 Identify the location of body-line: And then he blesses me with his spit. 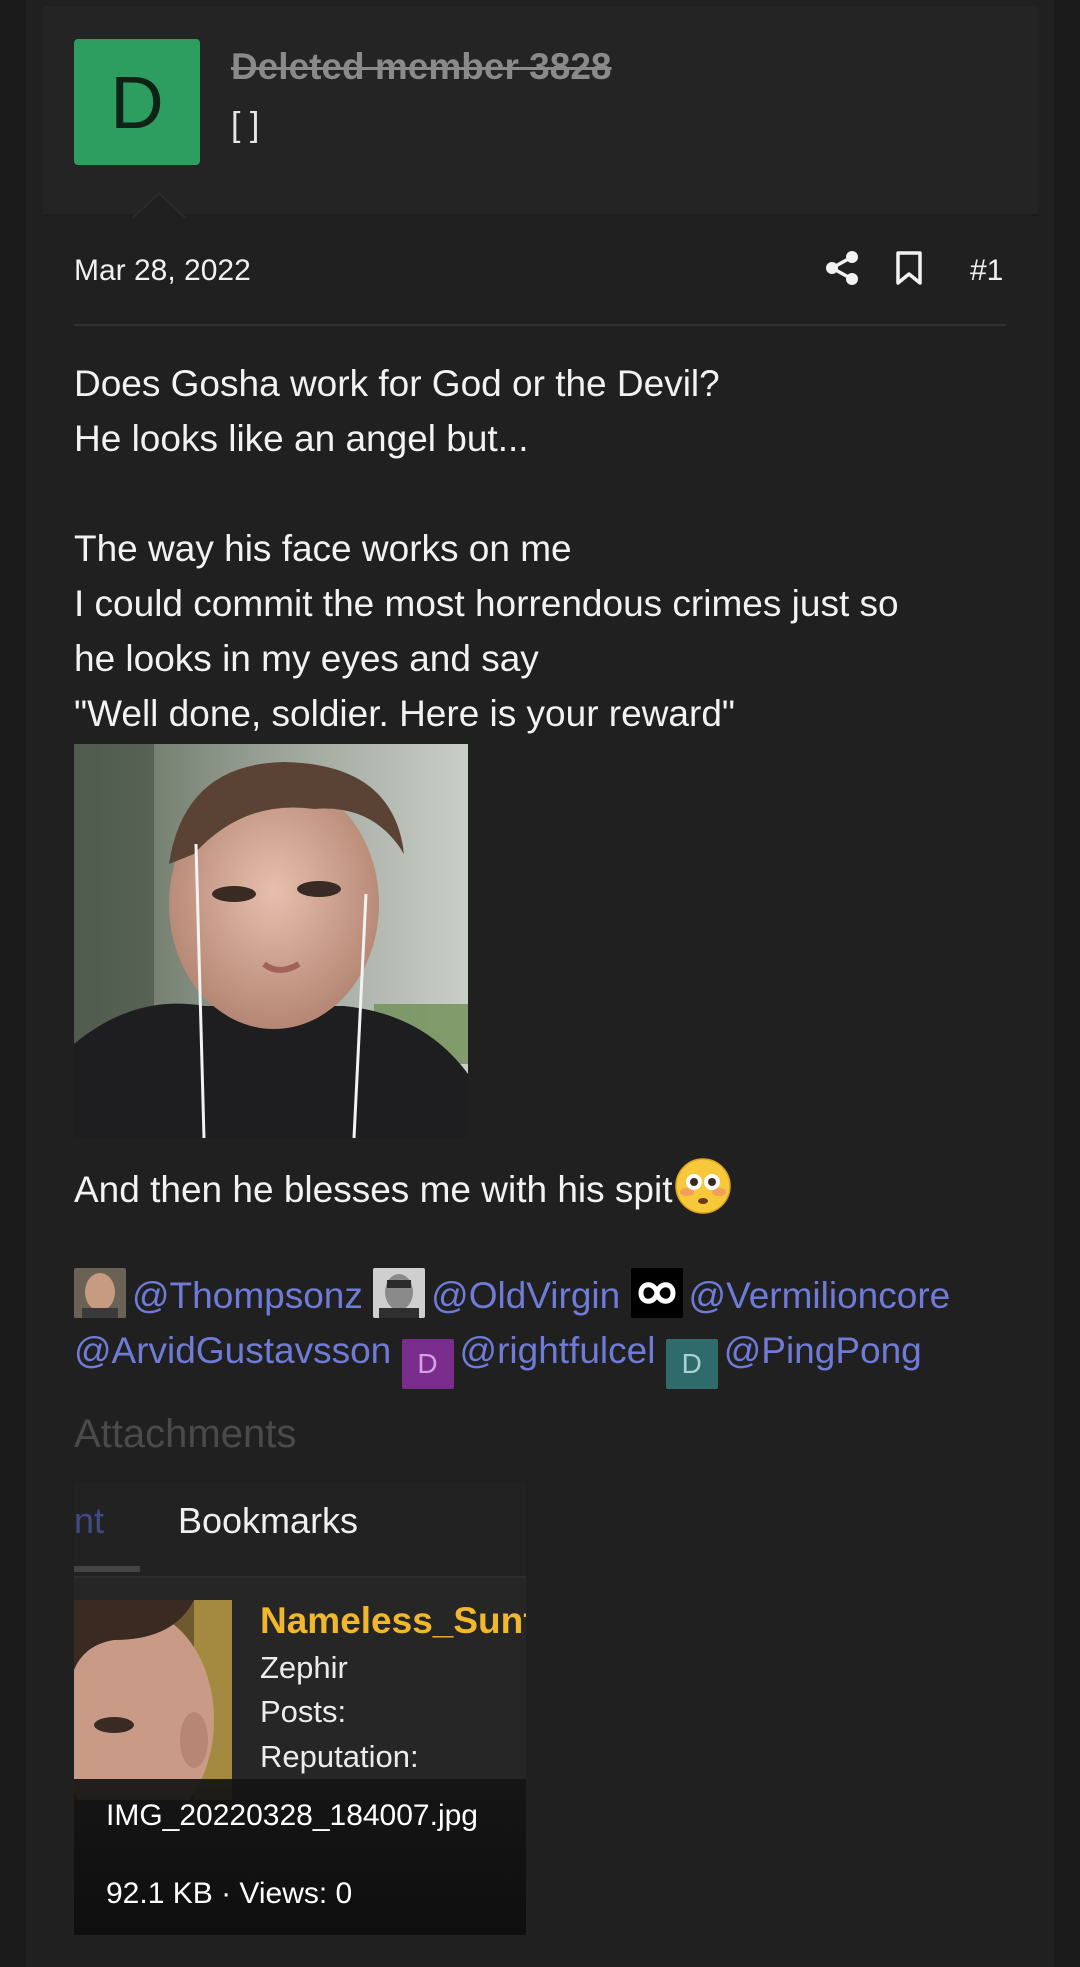
(373, 1189).